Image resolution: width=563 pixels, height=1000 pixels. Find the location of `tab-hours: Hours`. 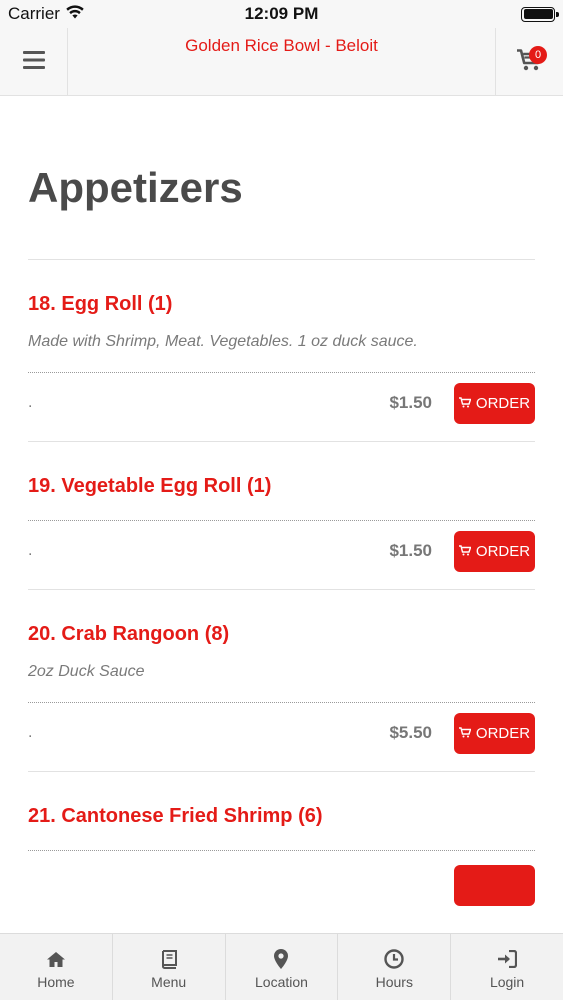

tab-hours: Hours is located at coordinates (395, 967).